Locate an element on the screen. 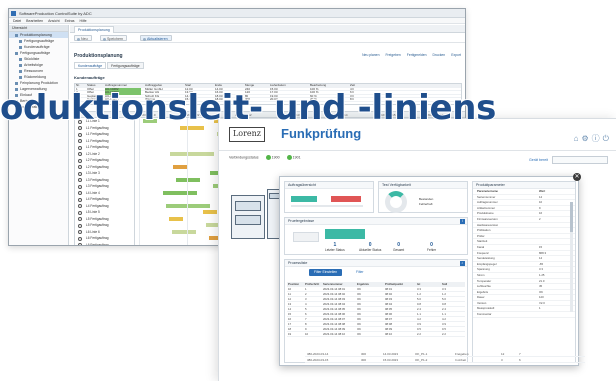 The image size is (616, 381). availability-card-title: Test Verfügbarkeit is located at coordinates (423, 185).